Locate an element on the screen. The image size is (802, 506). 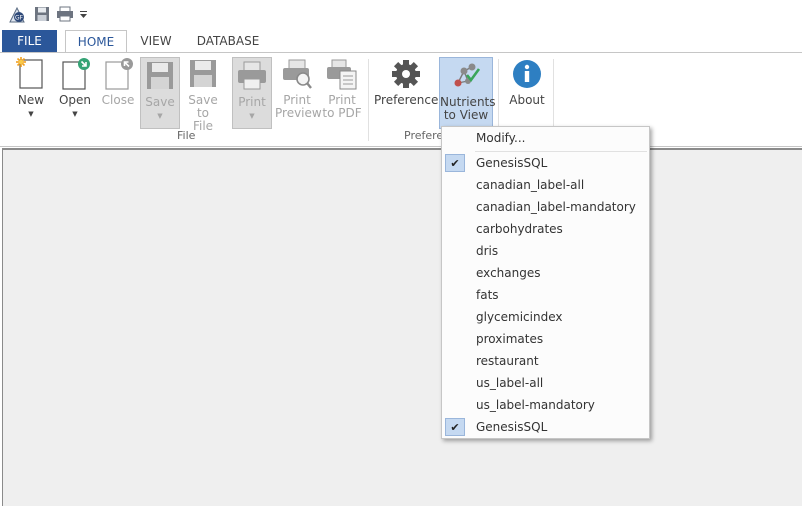
print-to-pdf-icon is located at coordinates (342, 74).